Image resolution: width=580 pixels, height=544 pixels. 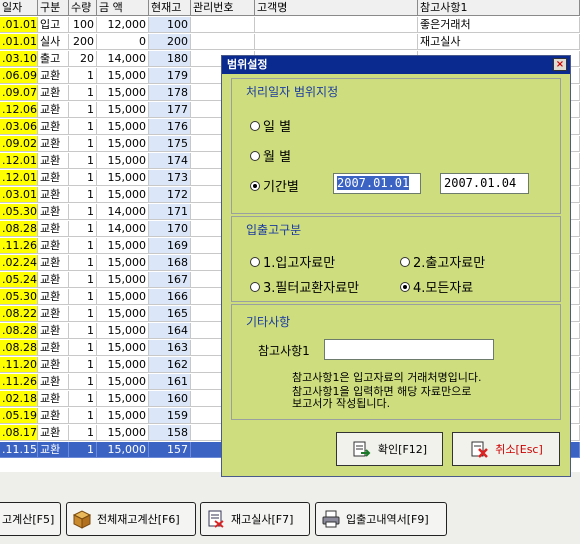 What do you see at coordinates (53, 8) in the screenshot?
I see `header-type: 구분` at bounding box center [53, 8].